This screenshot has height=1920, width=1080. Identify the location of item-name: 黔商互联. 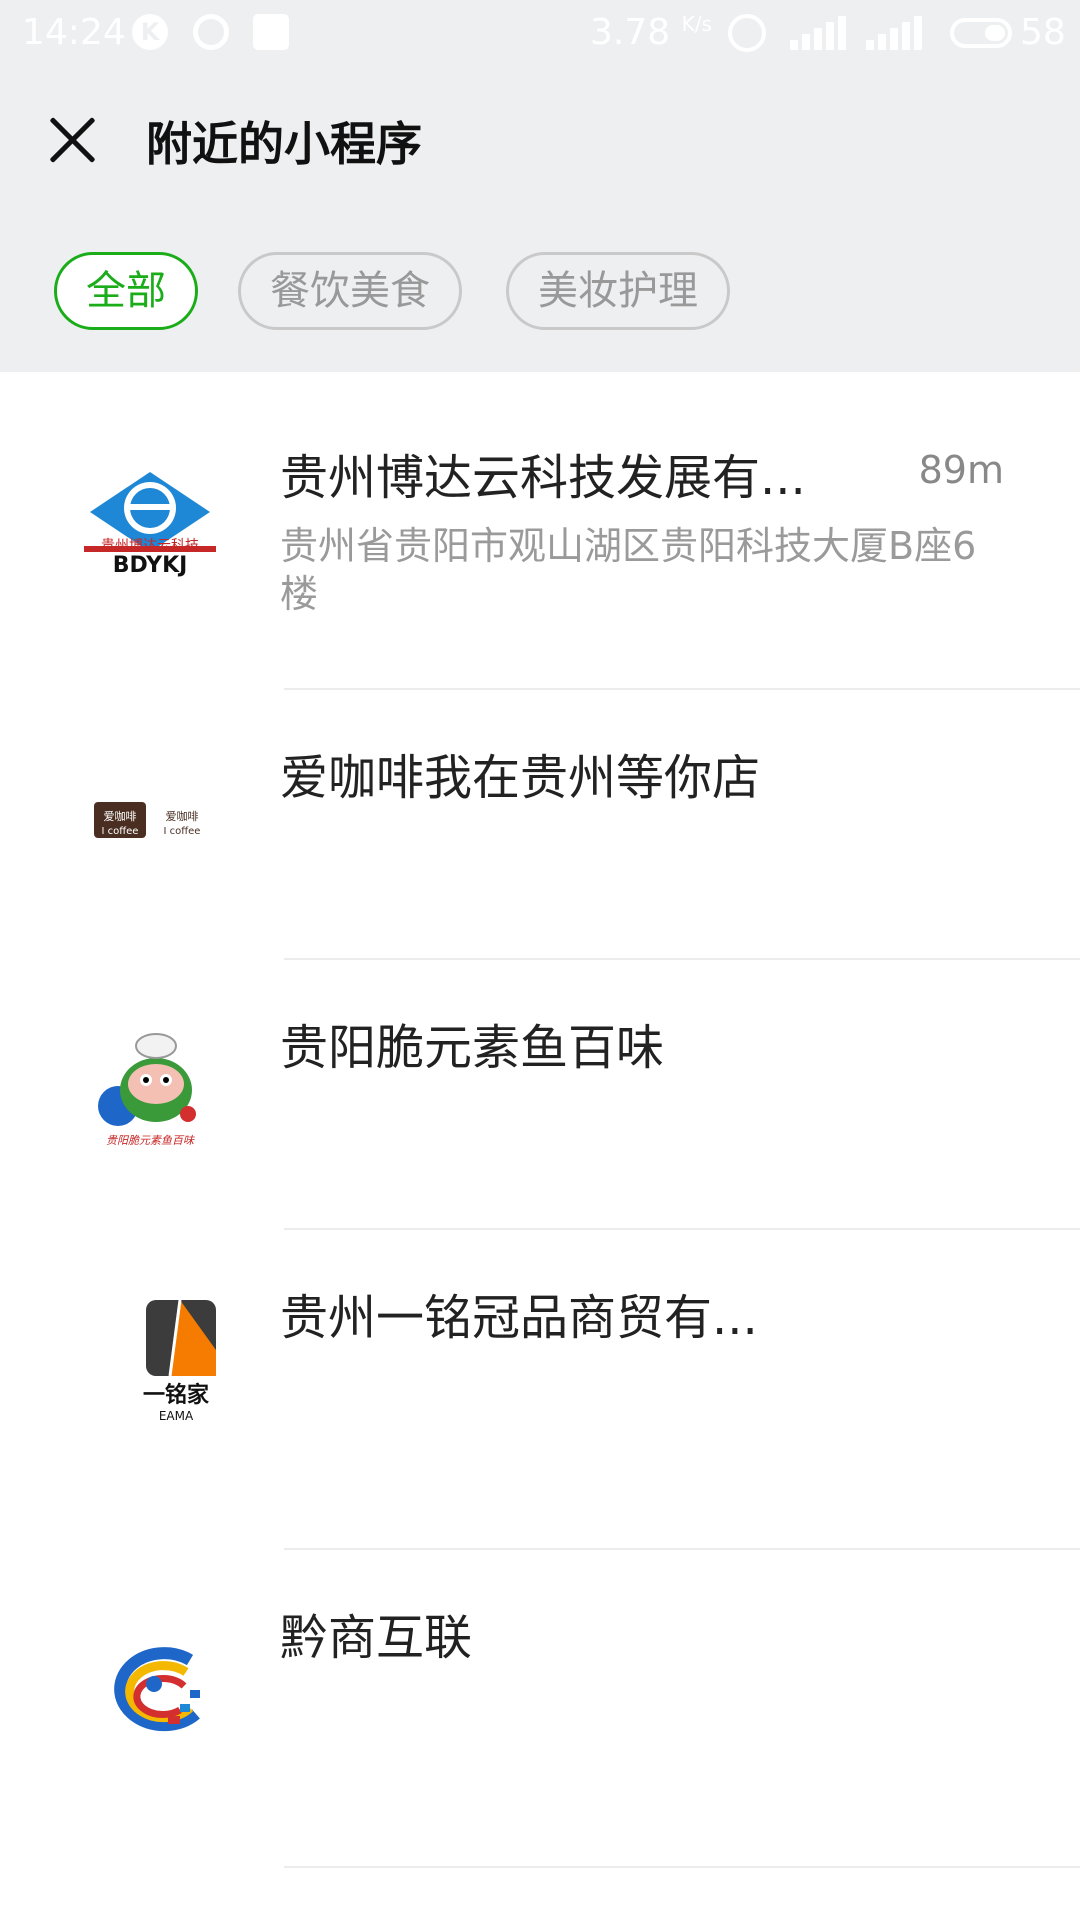
(376, 1638).